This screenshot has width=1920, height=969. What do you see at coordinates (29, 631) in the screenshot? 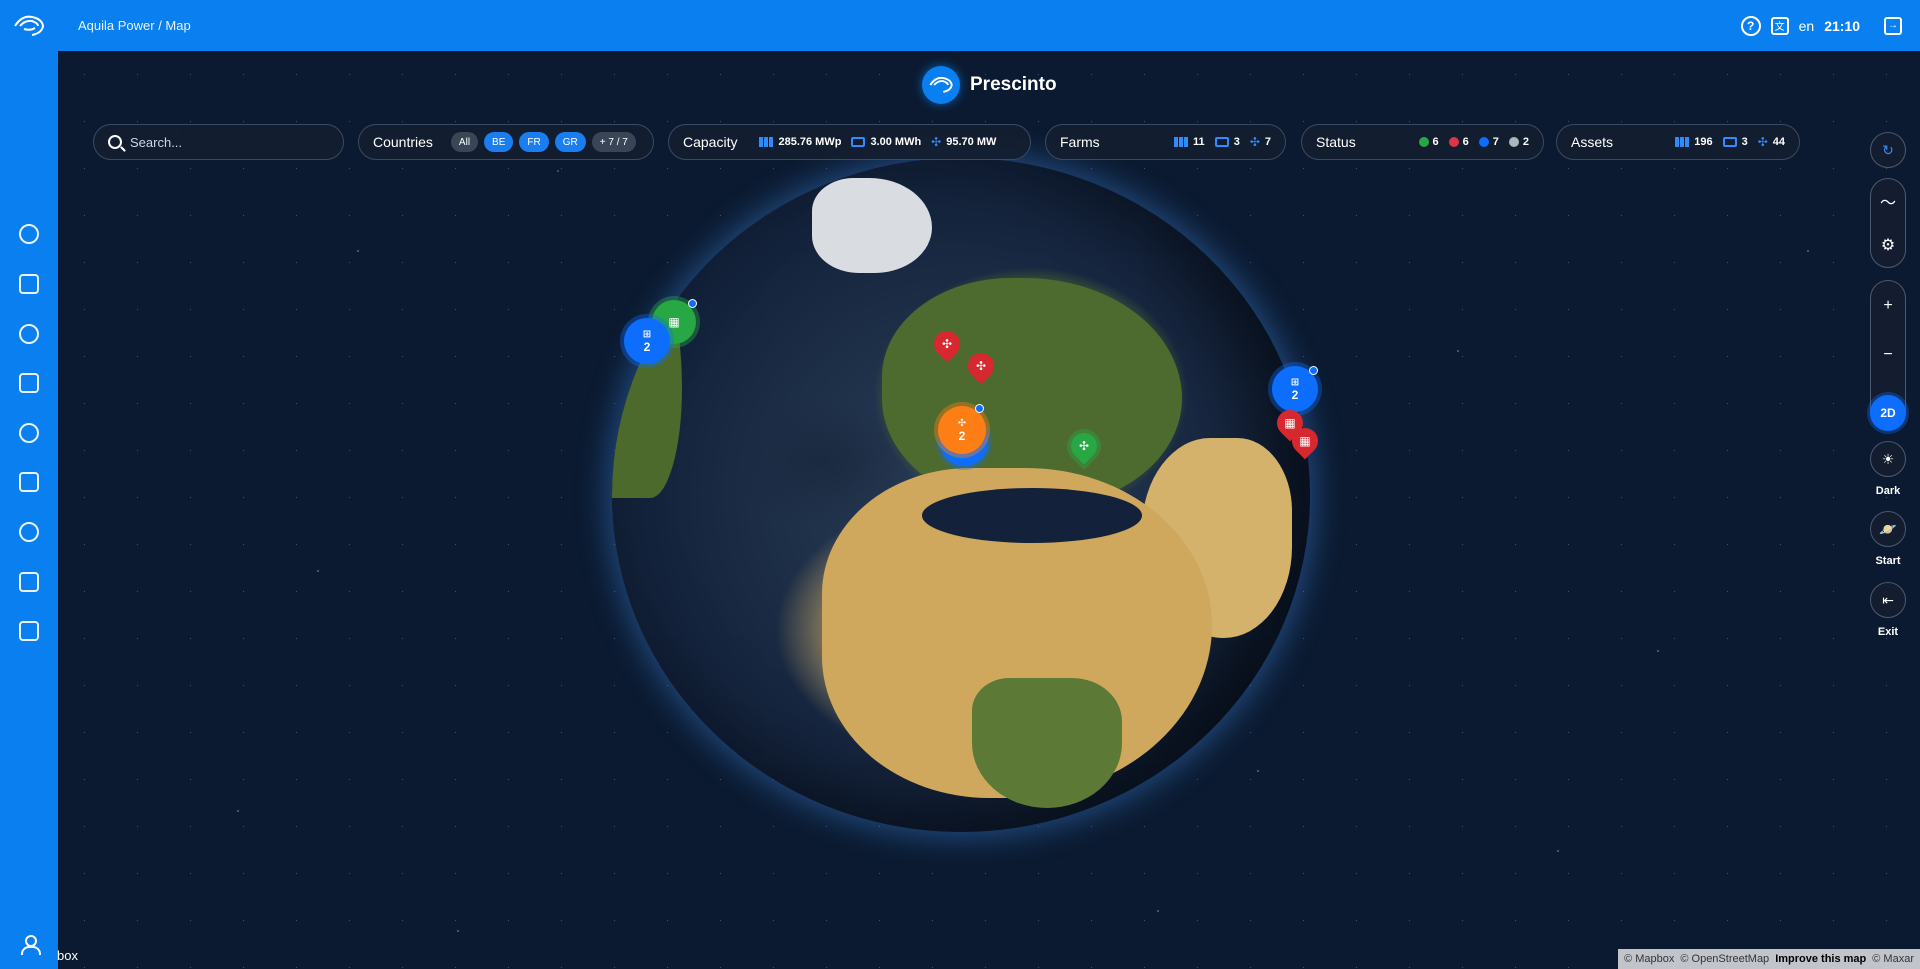
I see `sidebar-item-documents-icon` at bounding box center [29, 631].